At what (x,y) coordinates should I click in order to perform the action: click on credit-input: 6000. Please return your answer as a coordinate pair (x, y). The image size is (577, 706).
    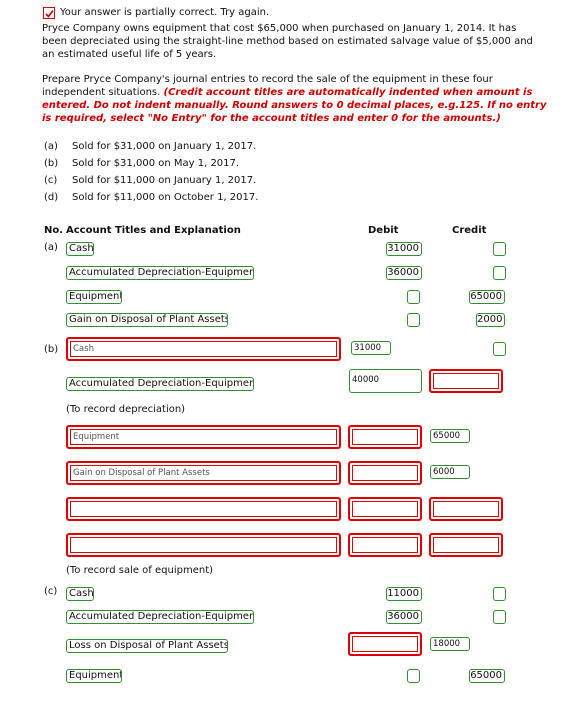
    Looking at the image, I should click on (450, 472).